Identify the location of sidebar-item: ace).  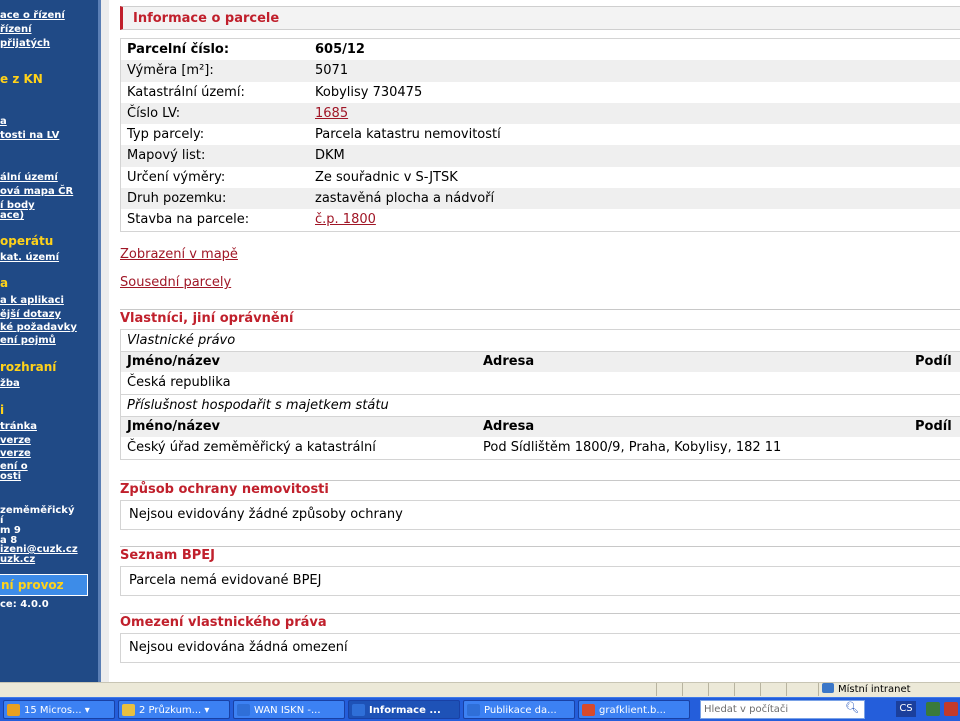
(12, 215).